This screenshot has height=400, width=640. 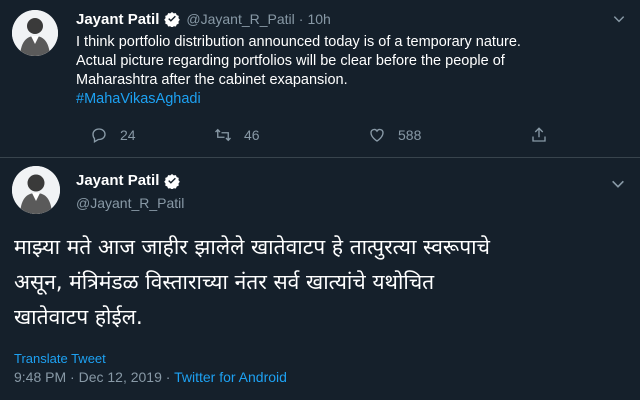 What do you see at coordinates (377, 135) in the screenshot?
I see `like-icon` at bounding box center [377, 135].